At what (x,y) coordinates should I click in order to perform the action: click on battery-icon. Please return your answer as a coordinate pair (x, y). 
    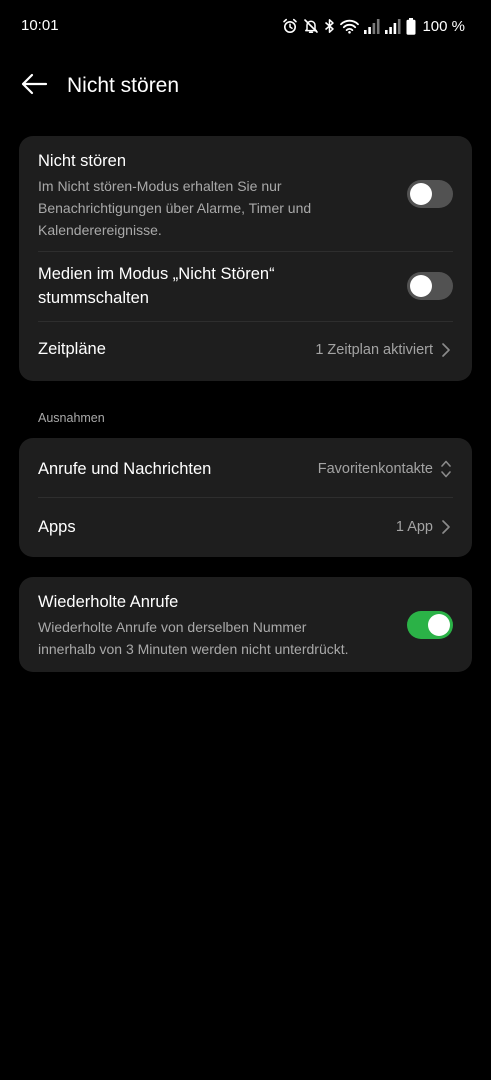
    Looking at the image, I should click on (411, 26).